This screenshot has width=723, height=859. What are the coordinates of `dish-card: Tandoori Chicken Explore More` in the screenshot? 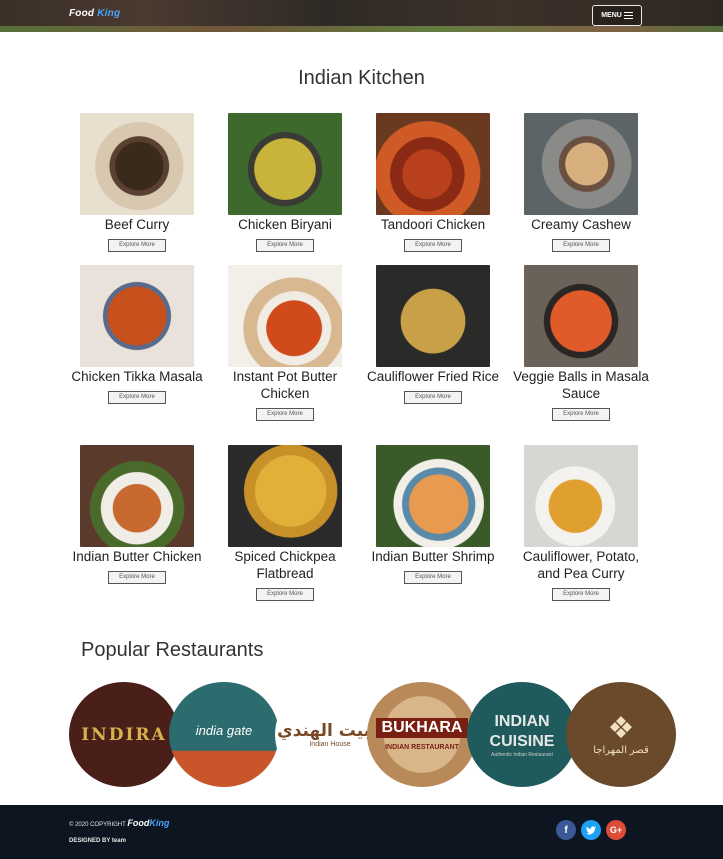 It's located at (433, 182).